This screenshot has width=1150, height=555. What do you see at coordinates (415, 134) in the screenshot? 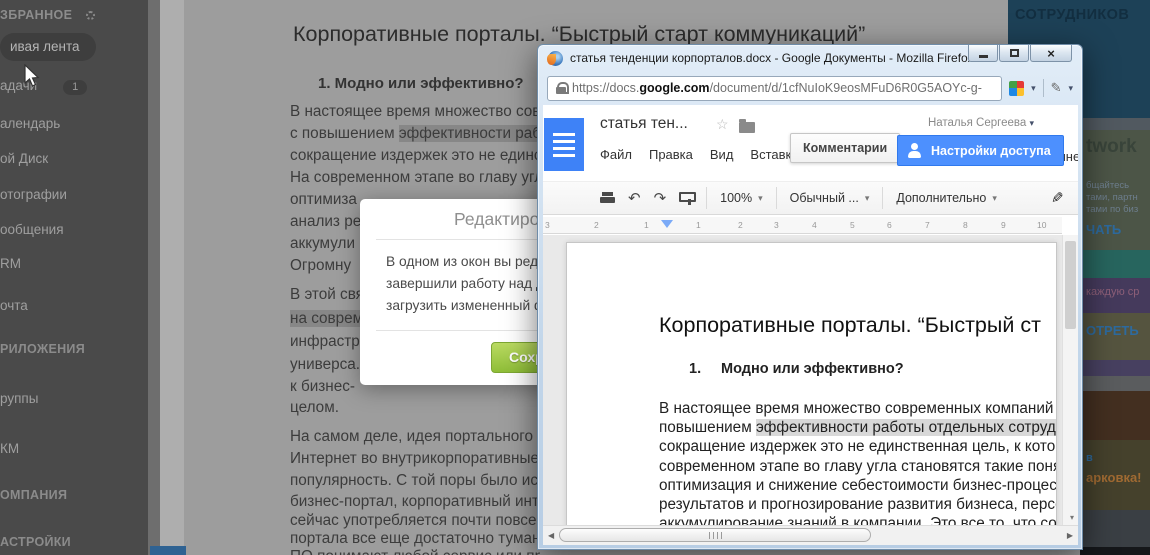
I see `doc-line: с повышением эффективности работы` at bounding box center [415, 134].